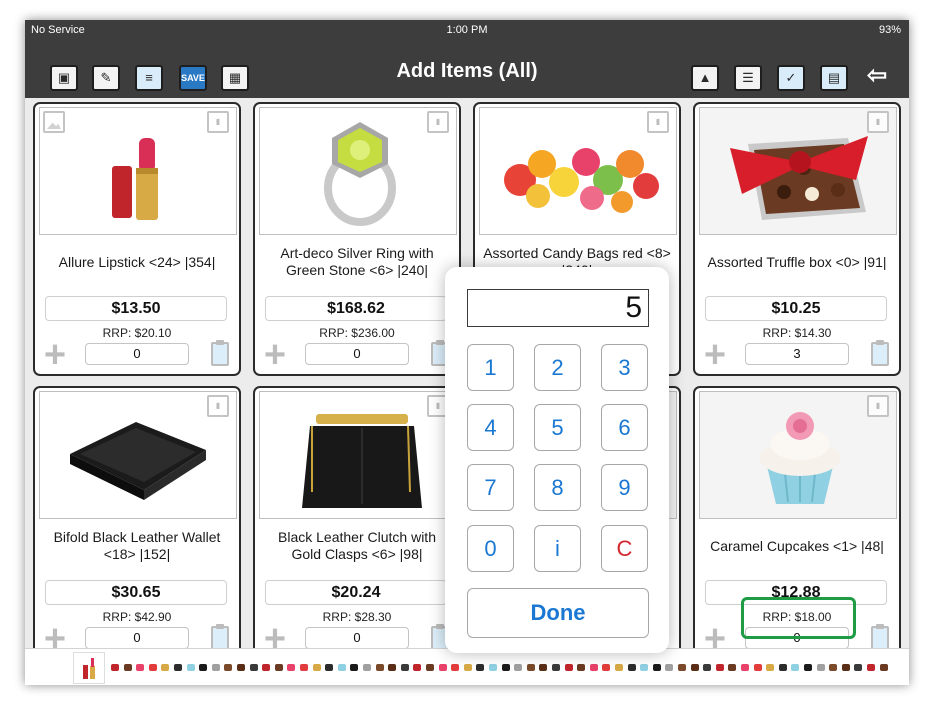 The height and width of the screenshot is (713, 933). Describe the element at coordinates (490, 427) in the screenshot. I see `key-4: 4` at that location.